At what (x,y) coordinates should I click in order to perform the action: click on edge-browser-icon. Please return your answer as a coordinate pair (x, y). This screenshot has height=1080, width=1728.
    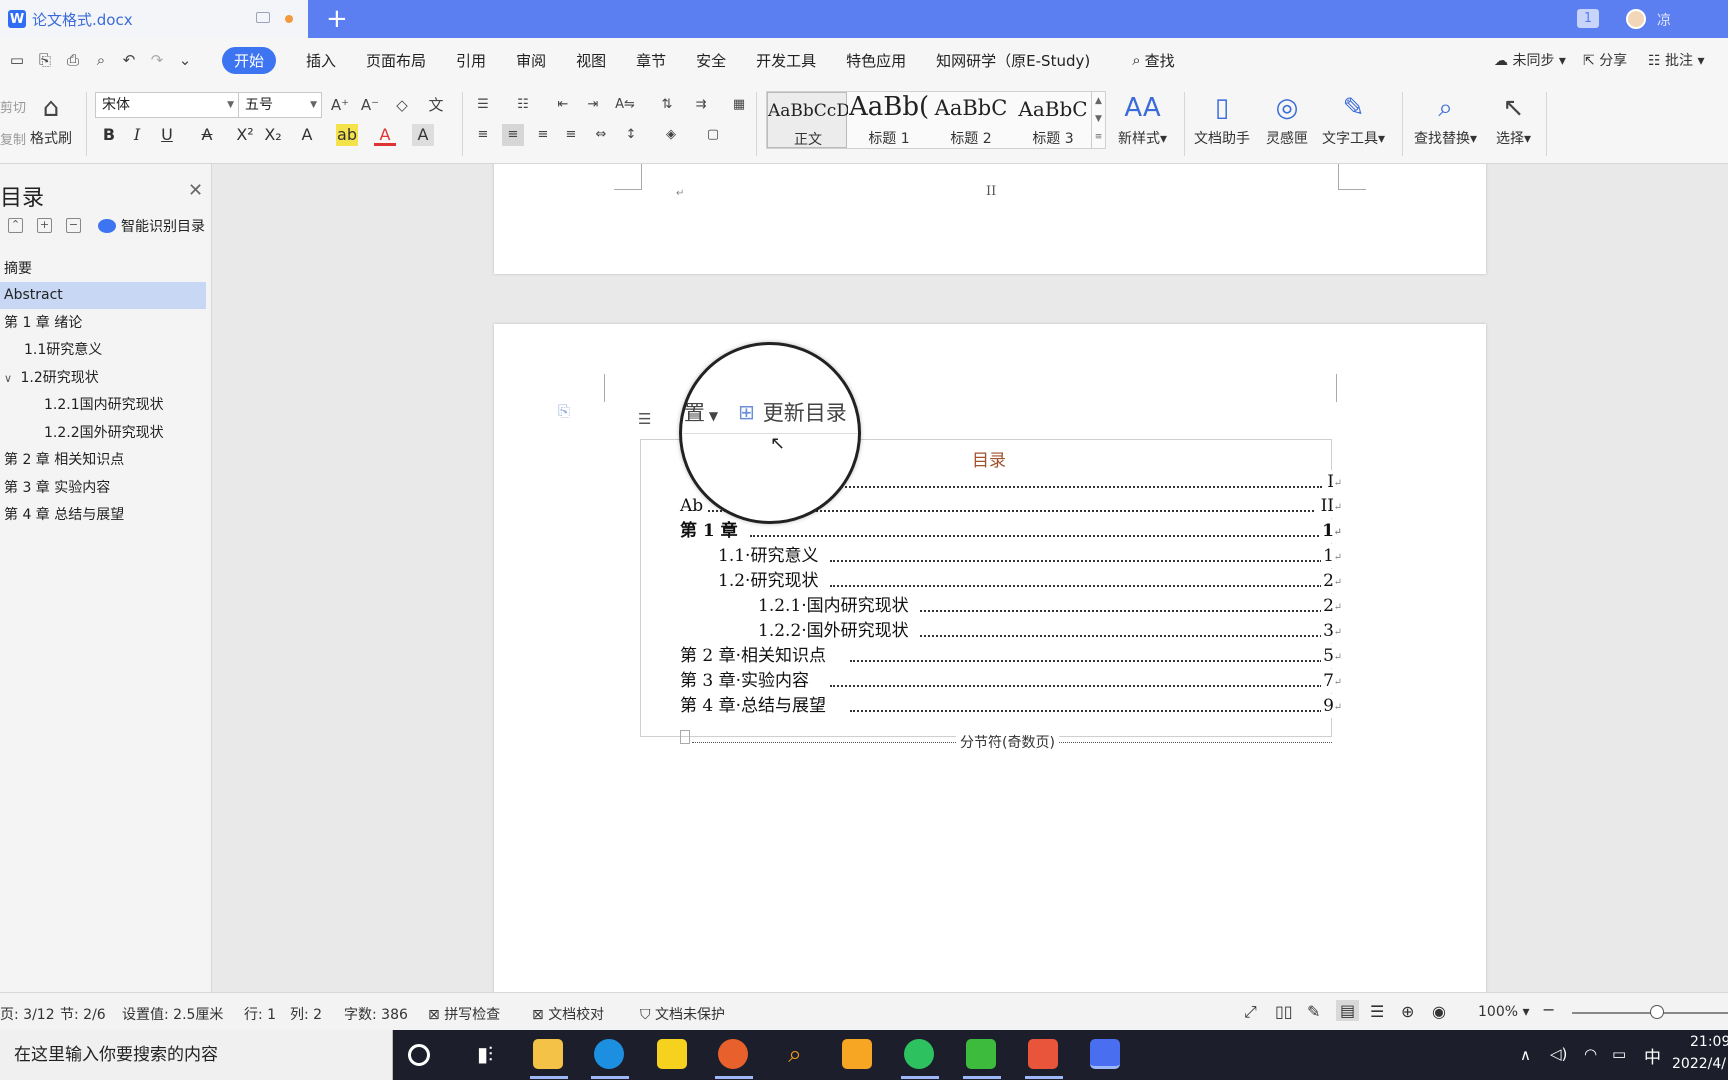
    Looking at the image, I should click on (609, 1054).